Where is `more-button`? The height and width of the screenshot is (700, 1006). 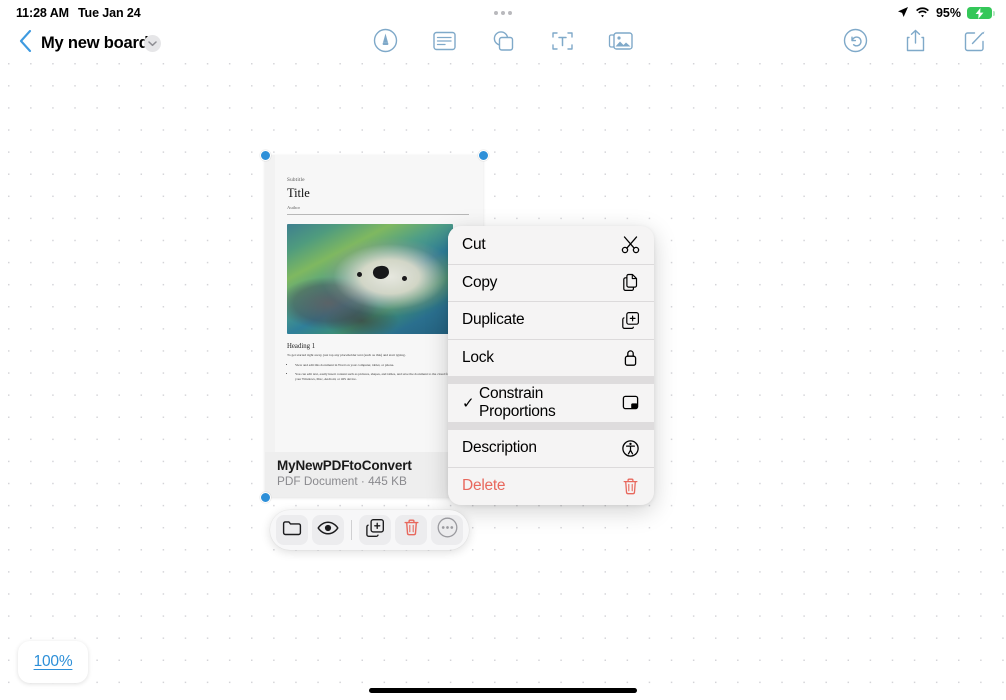 more-button is located at coordinates (447, 530).